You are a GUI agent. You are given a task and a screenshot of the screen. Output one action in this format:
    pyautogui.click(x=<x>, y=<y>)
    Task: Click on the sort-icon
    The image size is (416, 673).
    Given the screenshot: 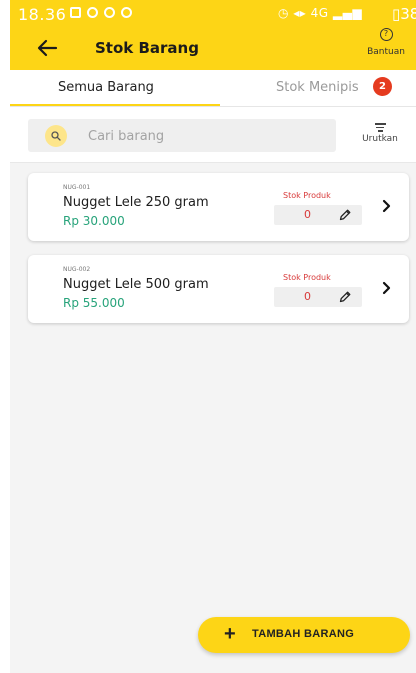 What is the action you would take?
    pyautogui.click(x=380, y=127)
    